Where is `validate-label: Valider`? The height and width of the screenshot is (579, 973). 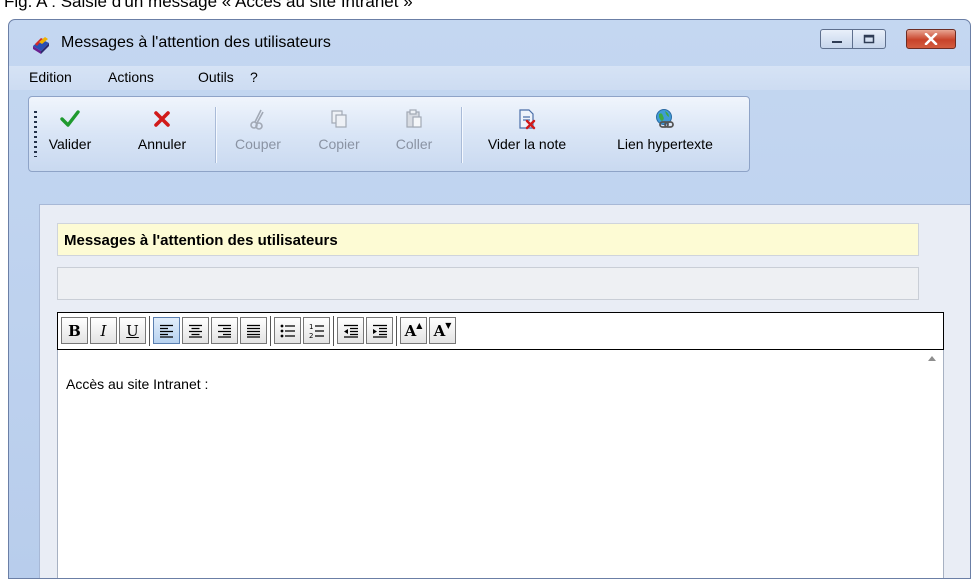 validate-label: Valider is located at coordinates (70, 144).